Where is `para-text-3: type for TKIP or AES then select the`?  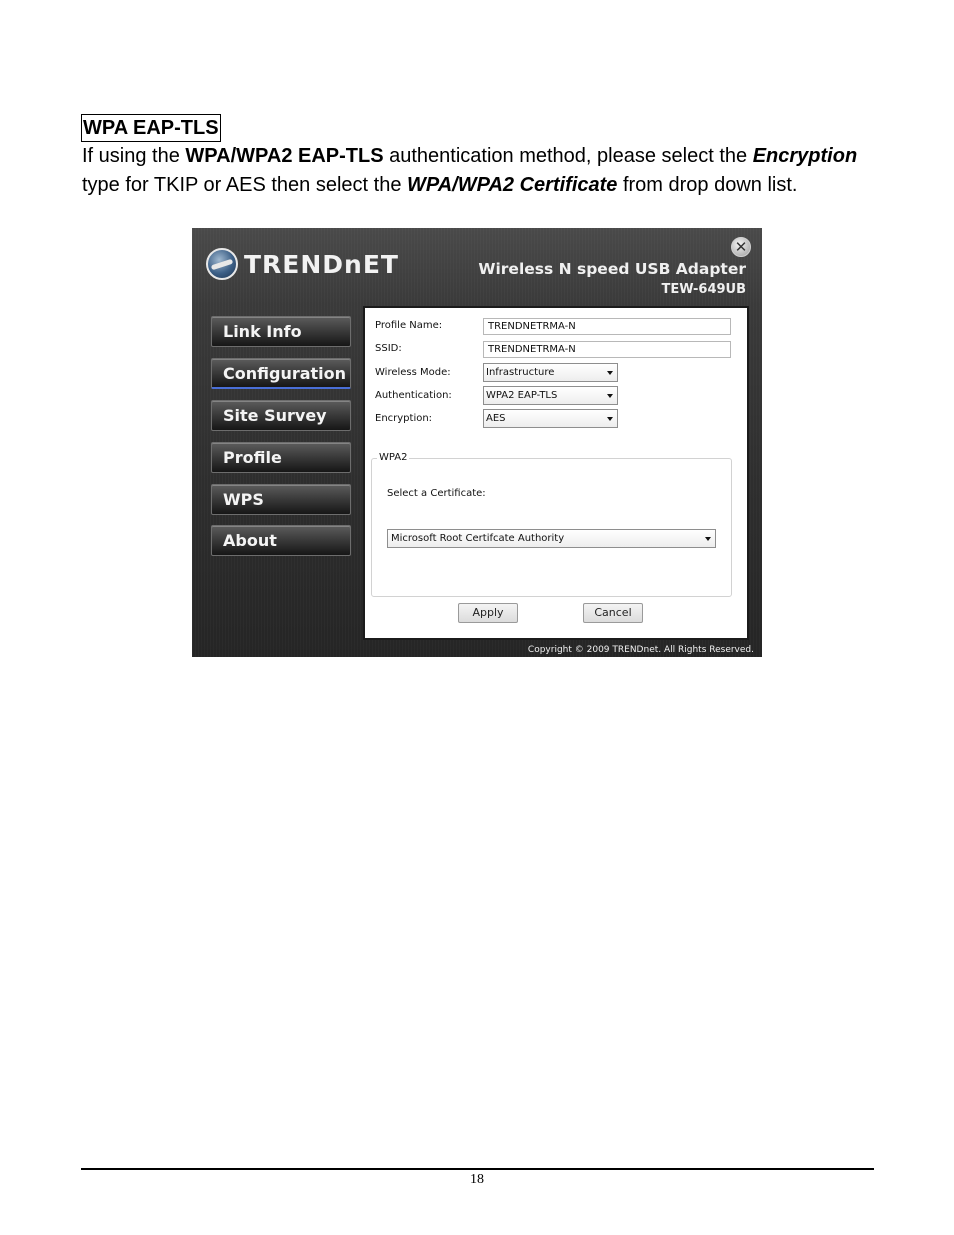
para-text-3: type for TKIP or AES then select the is located at coordinates (244, 185).